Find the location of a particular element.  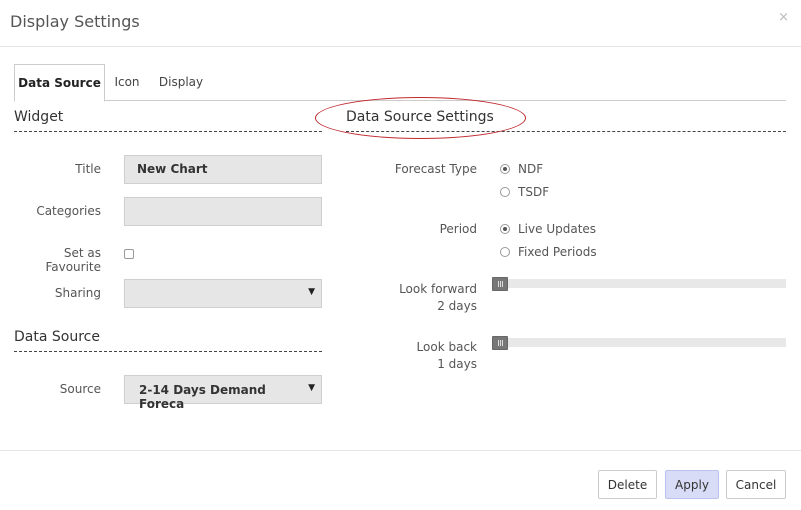

dialog-footer: Delete Apply Cancel is located at coordinates (400, 480).